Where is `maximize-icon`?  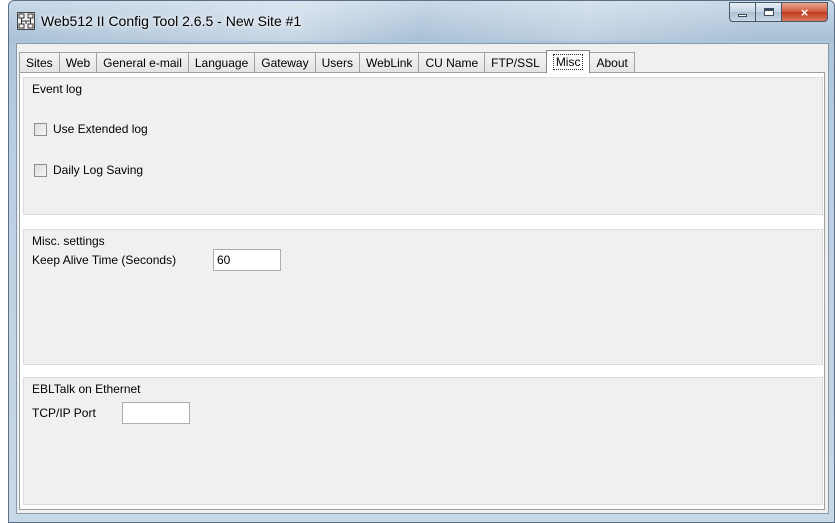 maximize-icon is located at coordinates (768, 12).